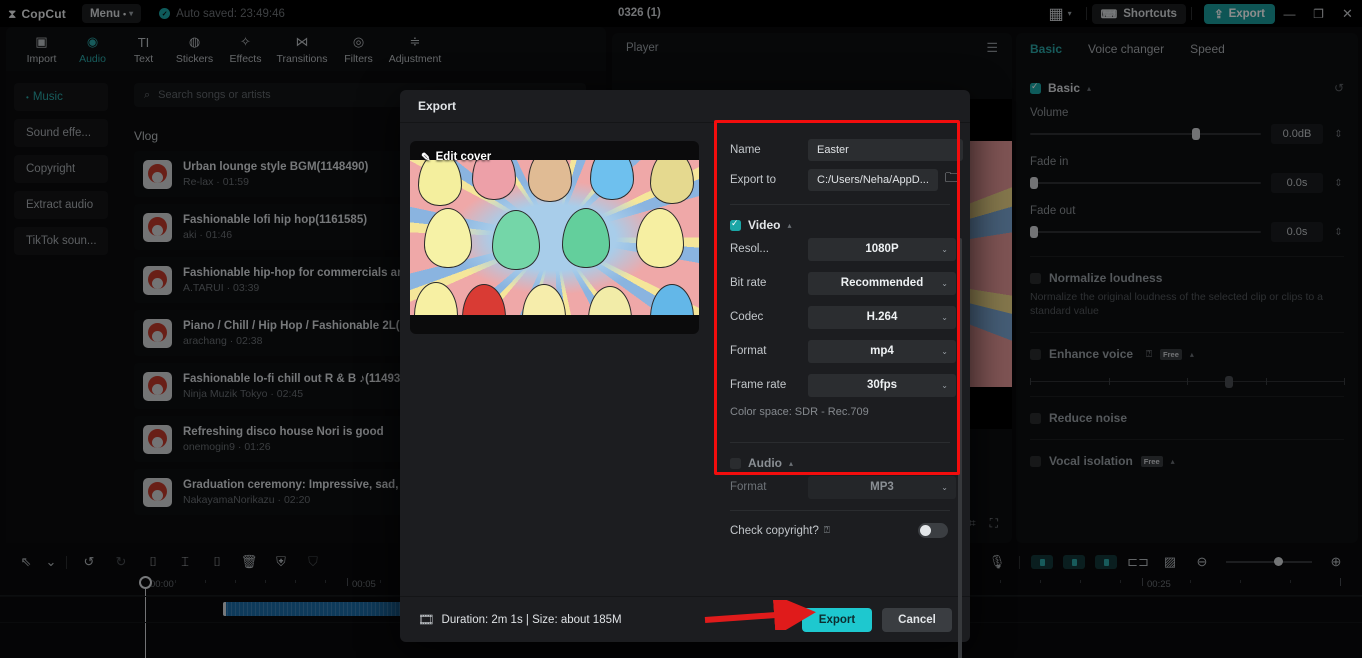  I want to click on check-copyright-label: Check copyright?, so click(774, 530).